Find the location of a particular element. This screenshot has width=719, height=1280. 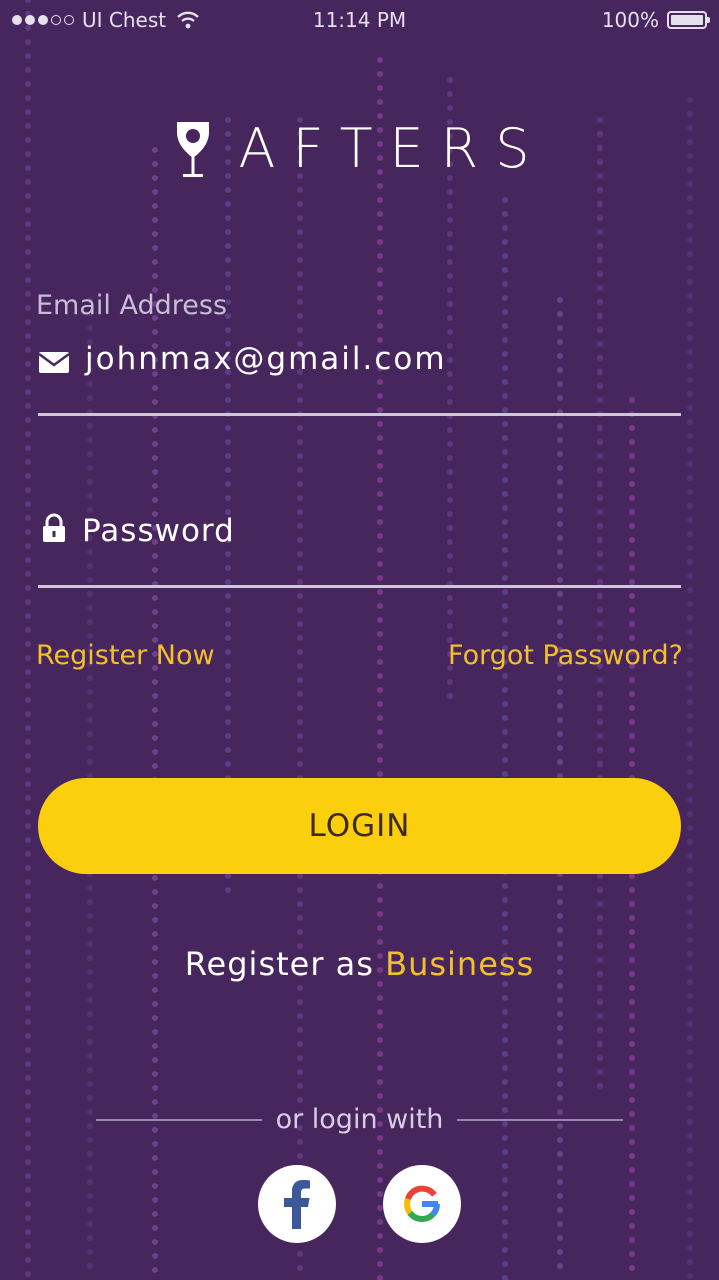

google-icon is located at coordinates (422, 1203).